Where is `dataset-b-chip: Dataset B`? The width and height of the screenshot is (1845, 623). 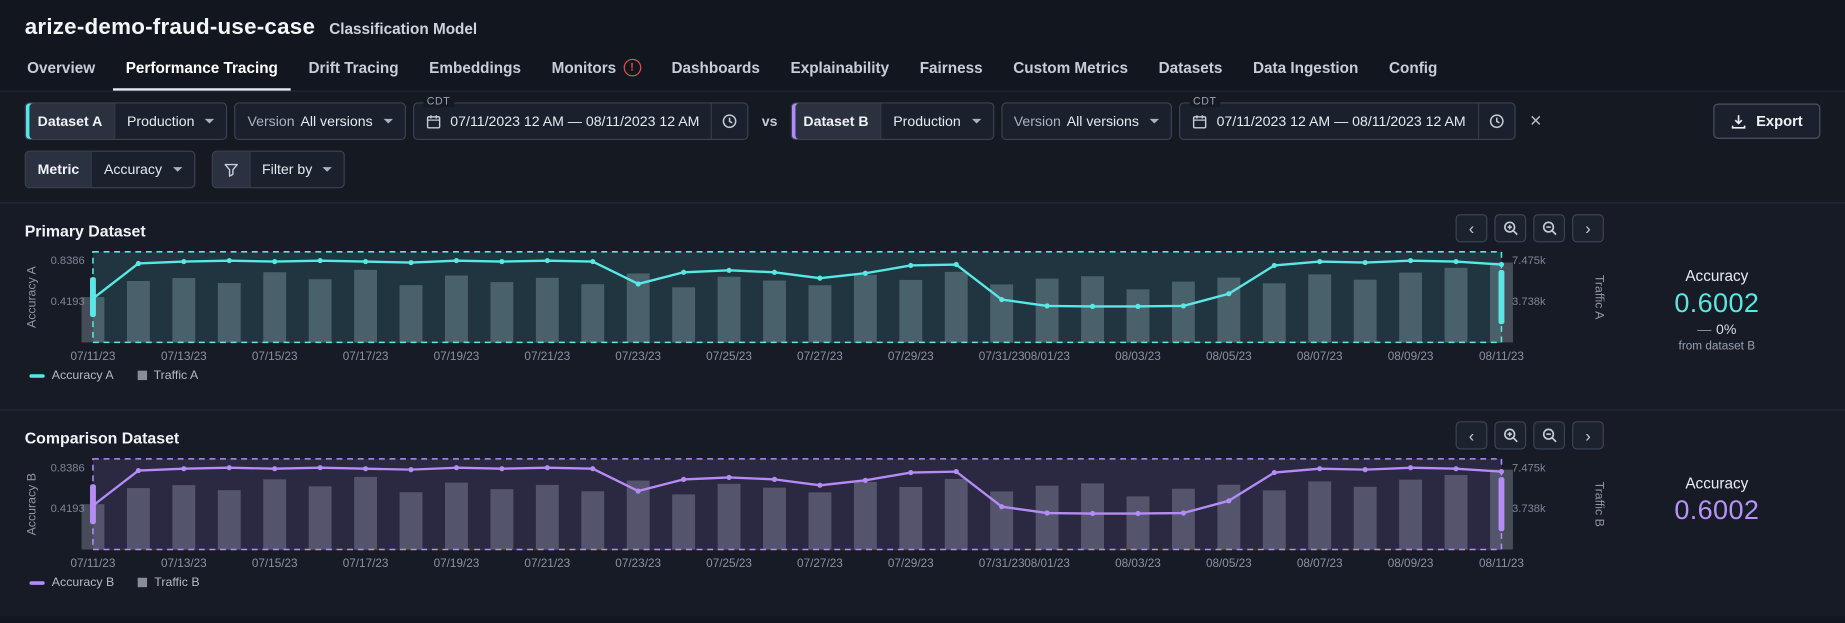
dataset-b-chip: Dataset B is located at coordinates (836, 121).